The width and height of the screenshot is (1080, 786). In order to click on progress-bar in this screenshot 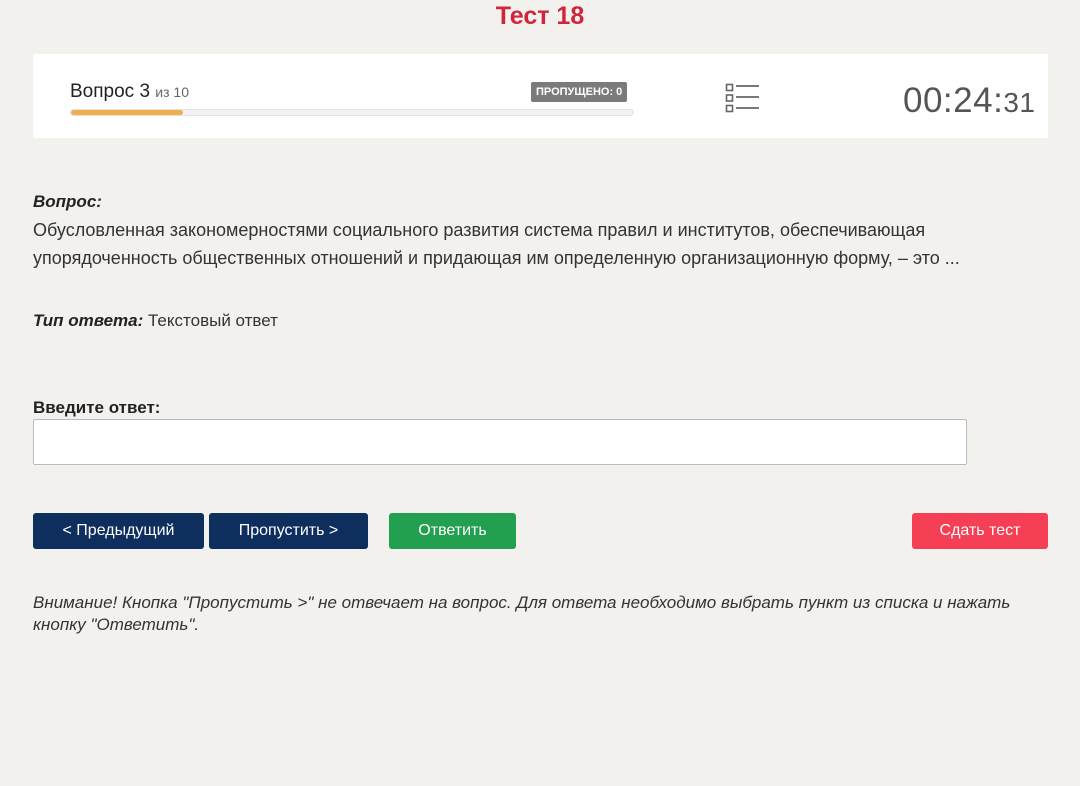, I will do `click(352, 112)`.